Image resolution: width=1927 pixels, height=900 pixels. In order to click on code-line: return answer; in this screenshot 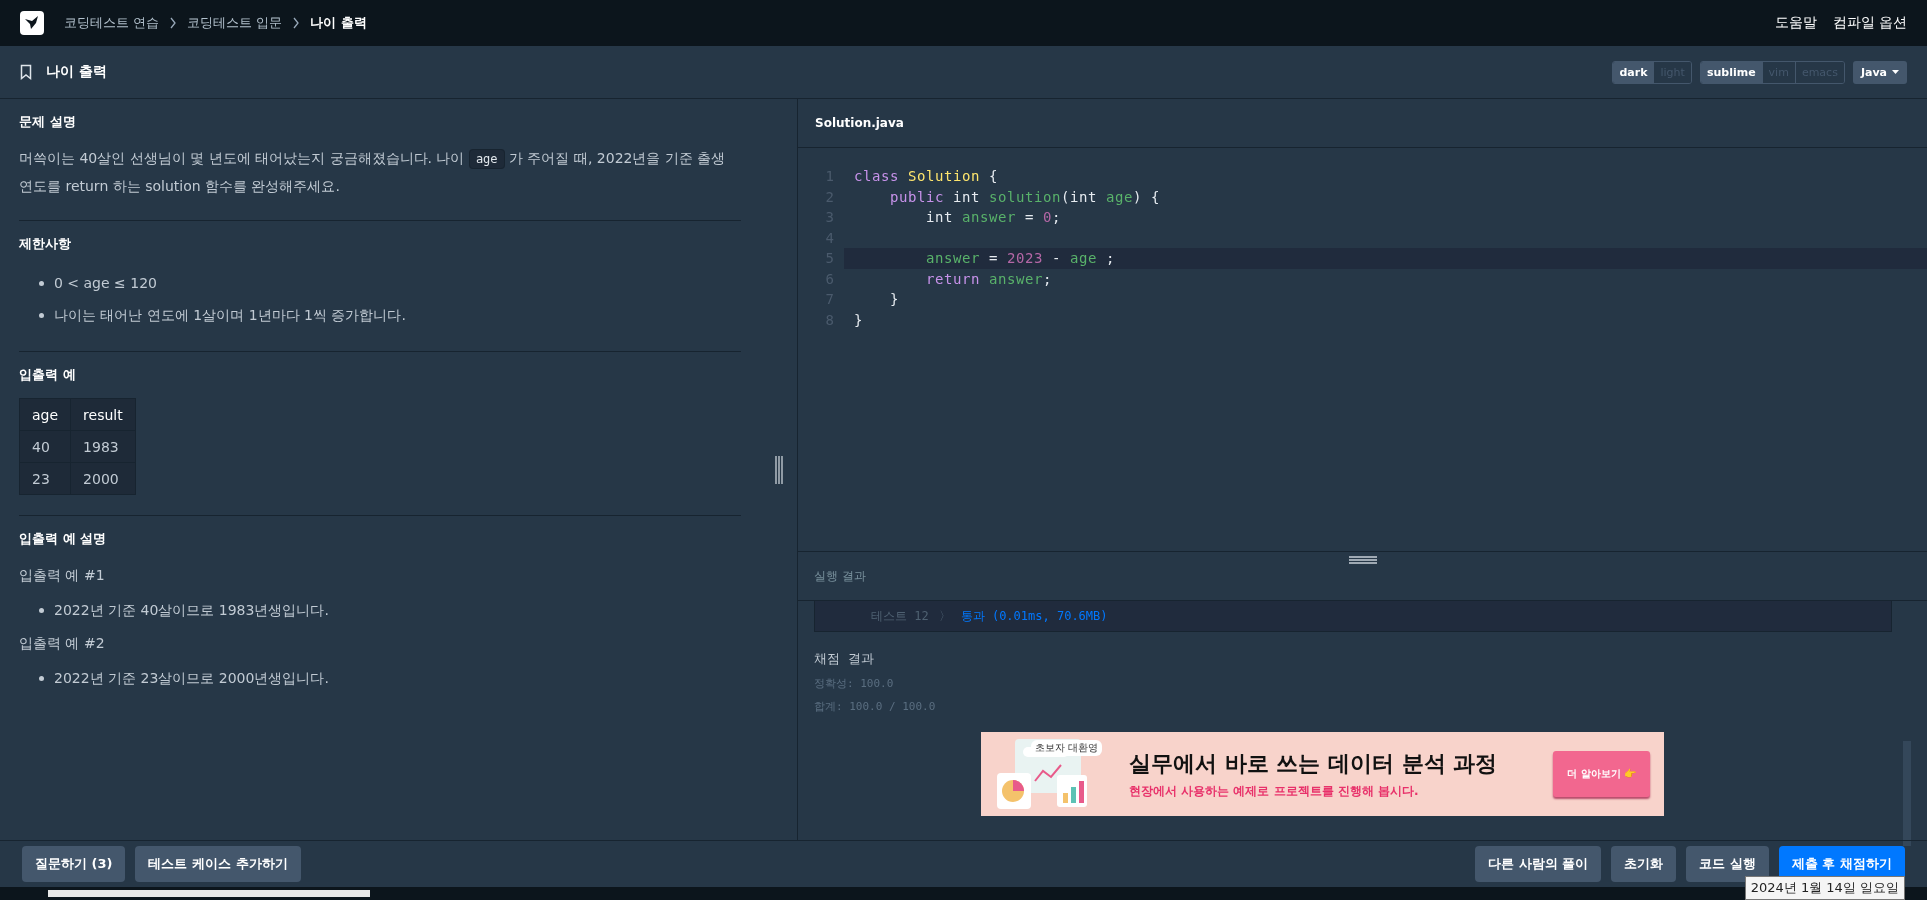, I will do `click(989, 279)`.